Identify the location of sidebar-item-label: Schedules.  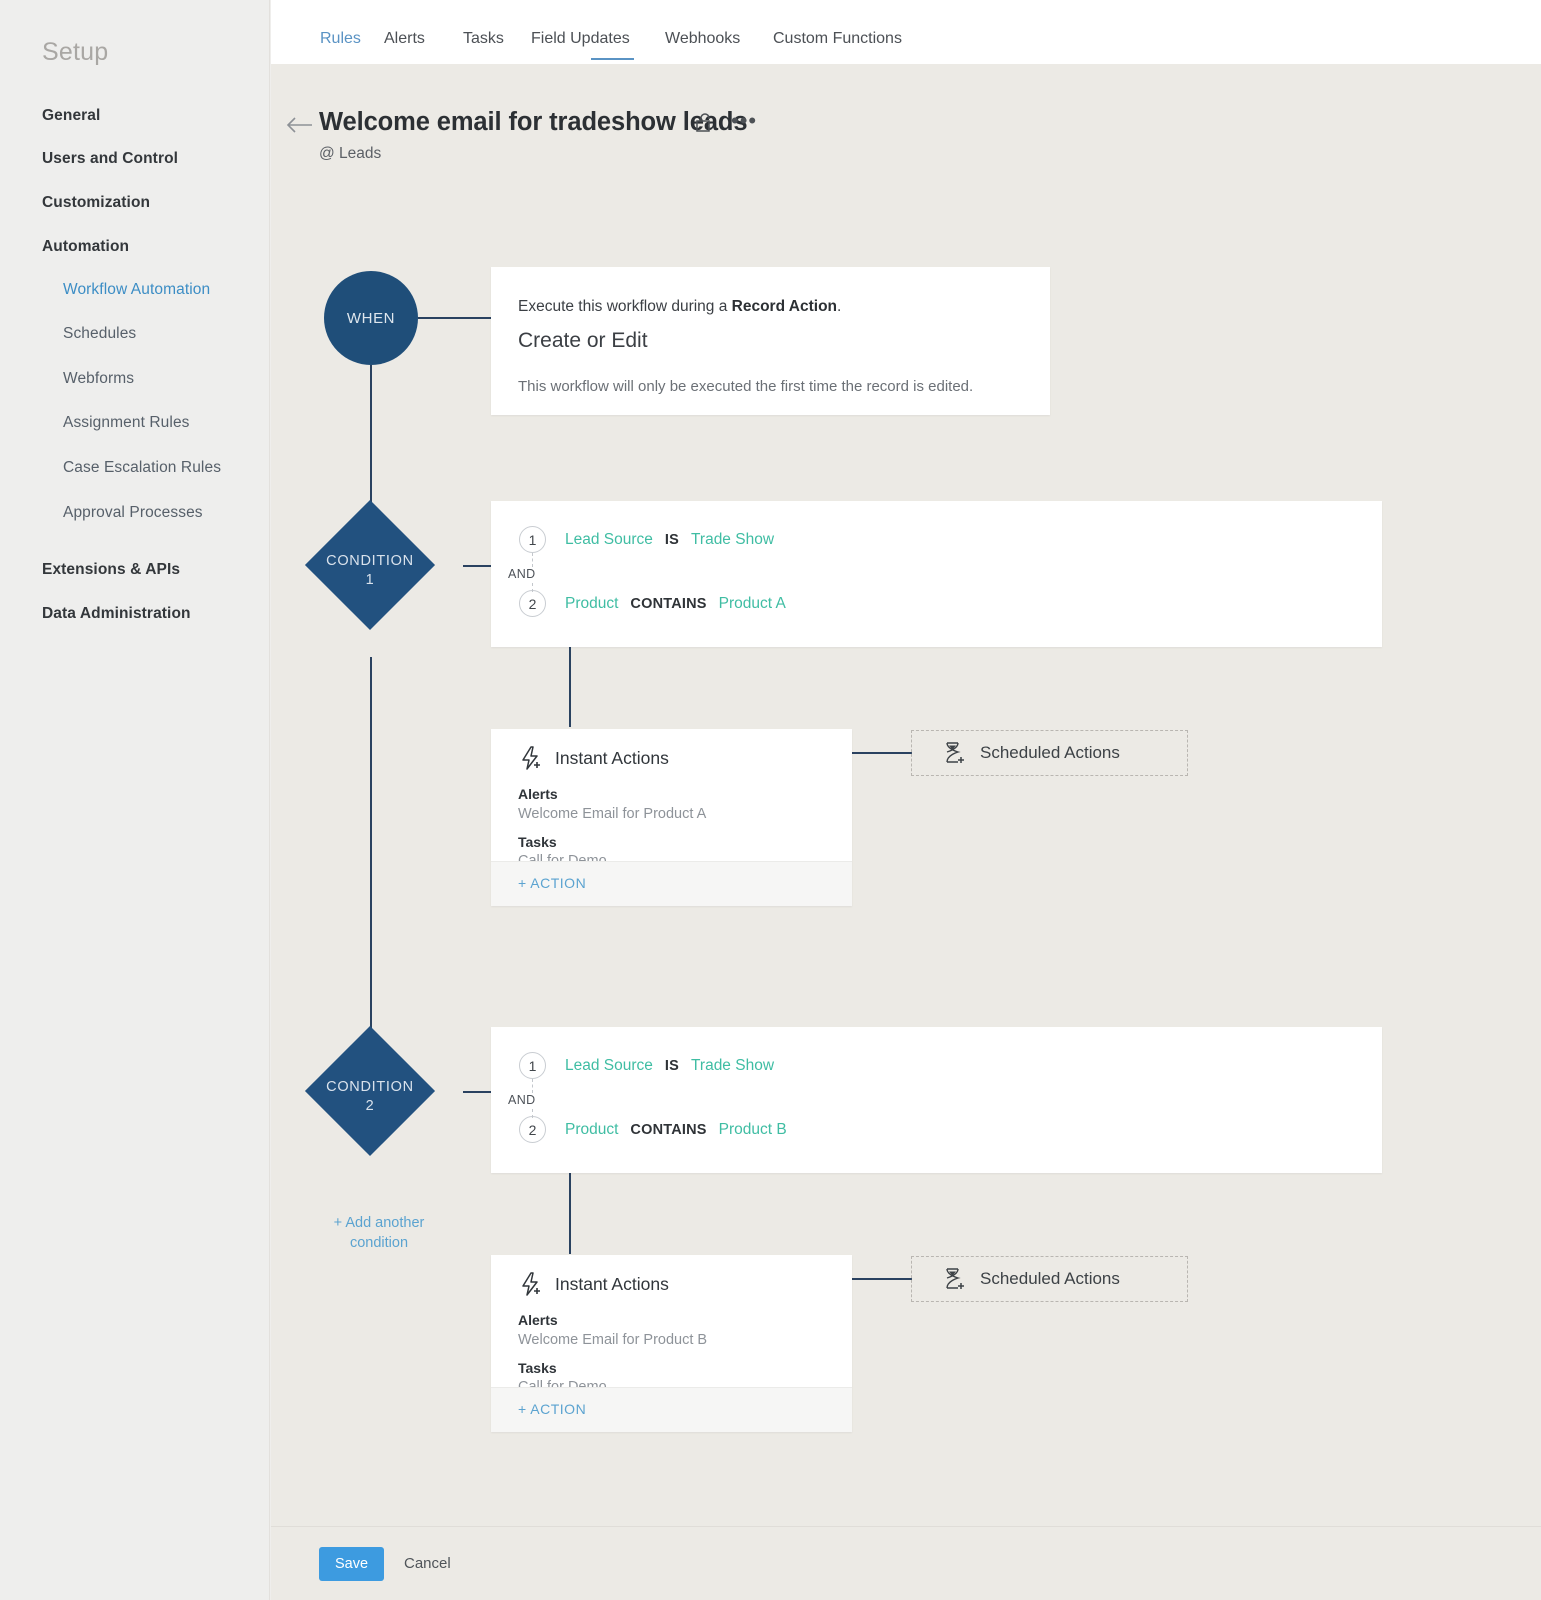
(100, 333).